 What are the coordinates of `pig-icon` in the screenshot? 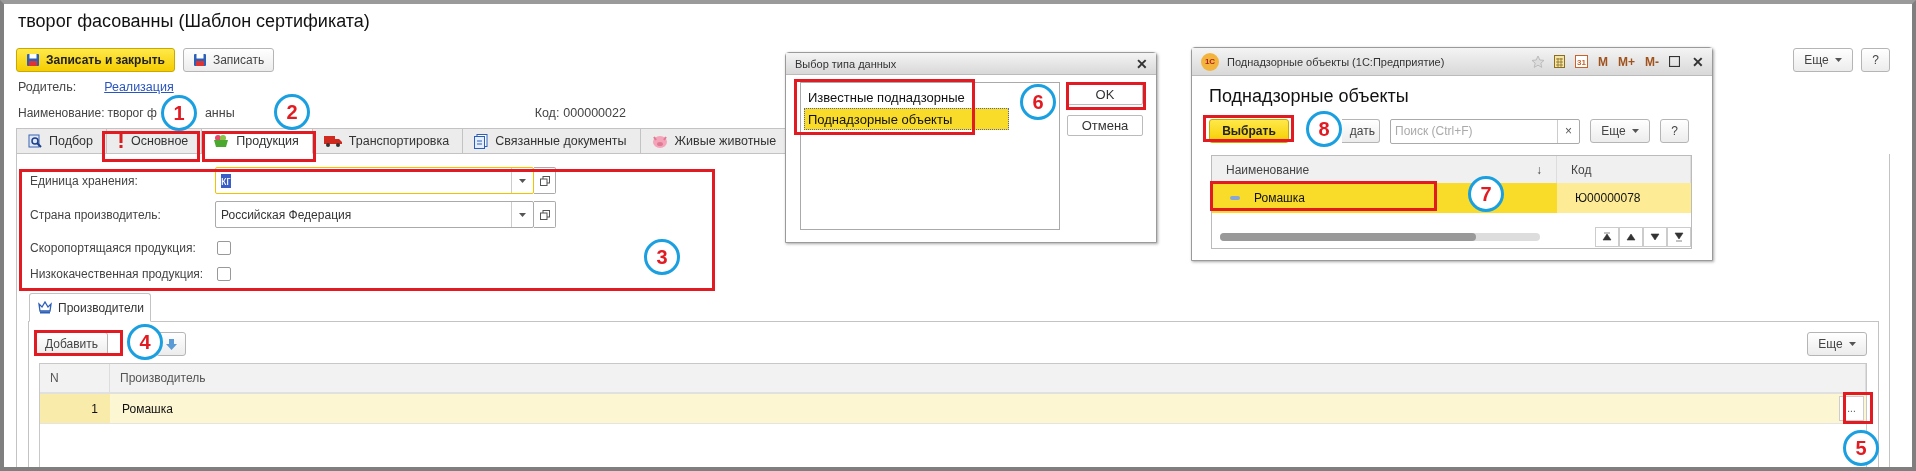 It's located at (659, 141).